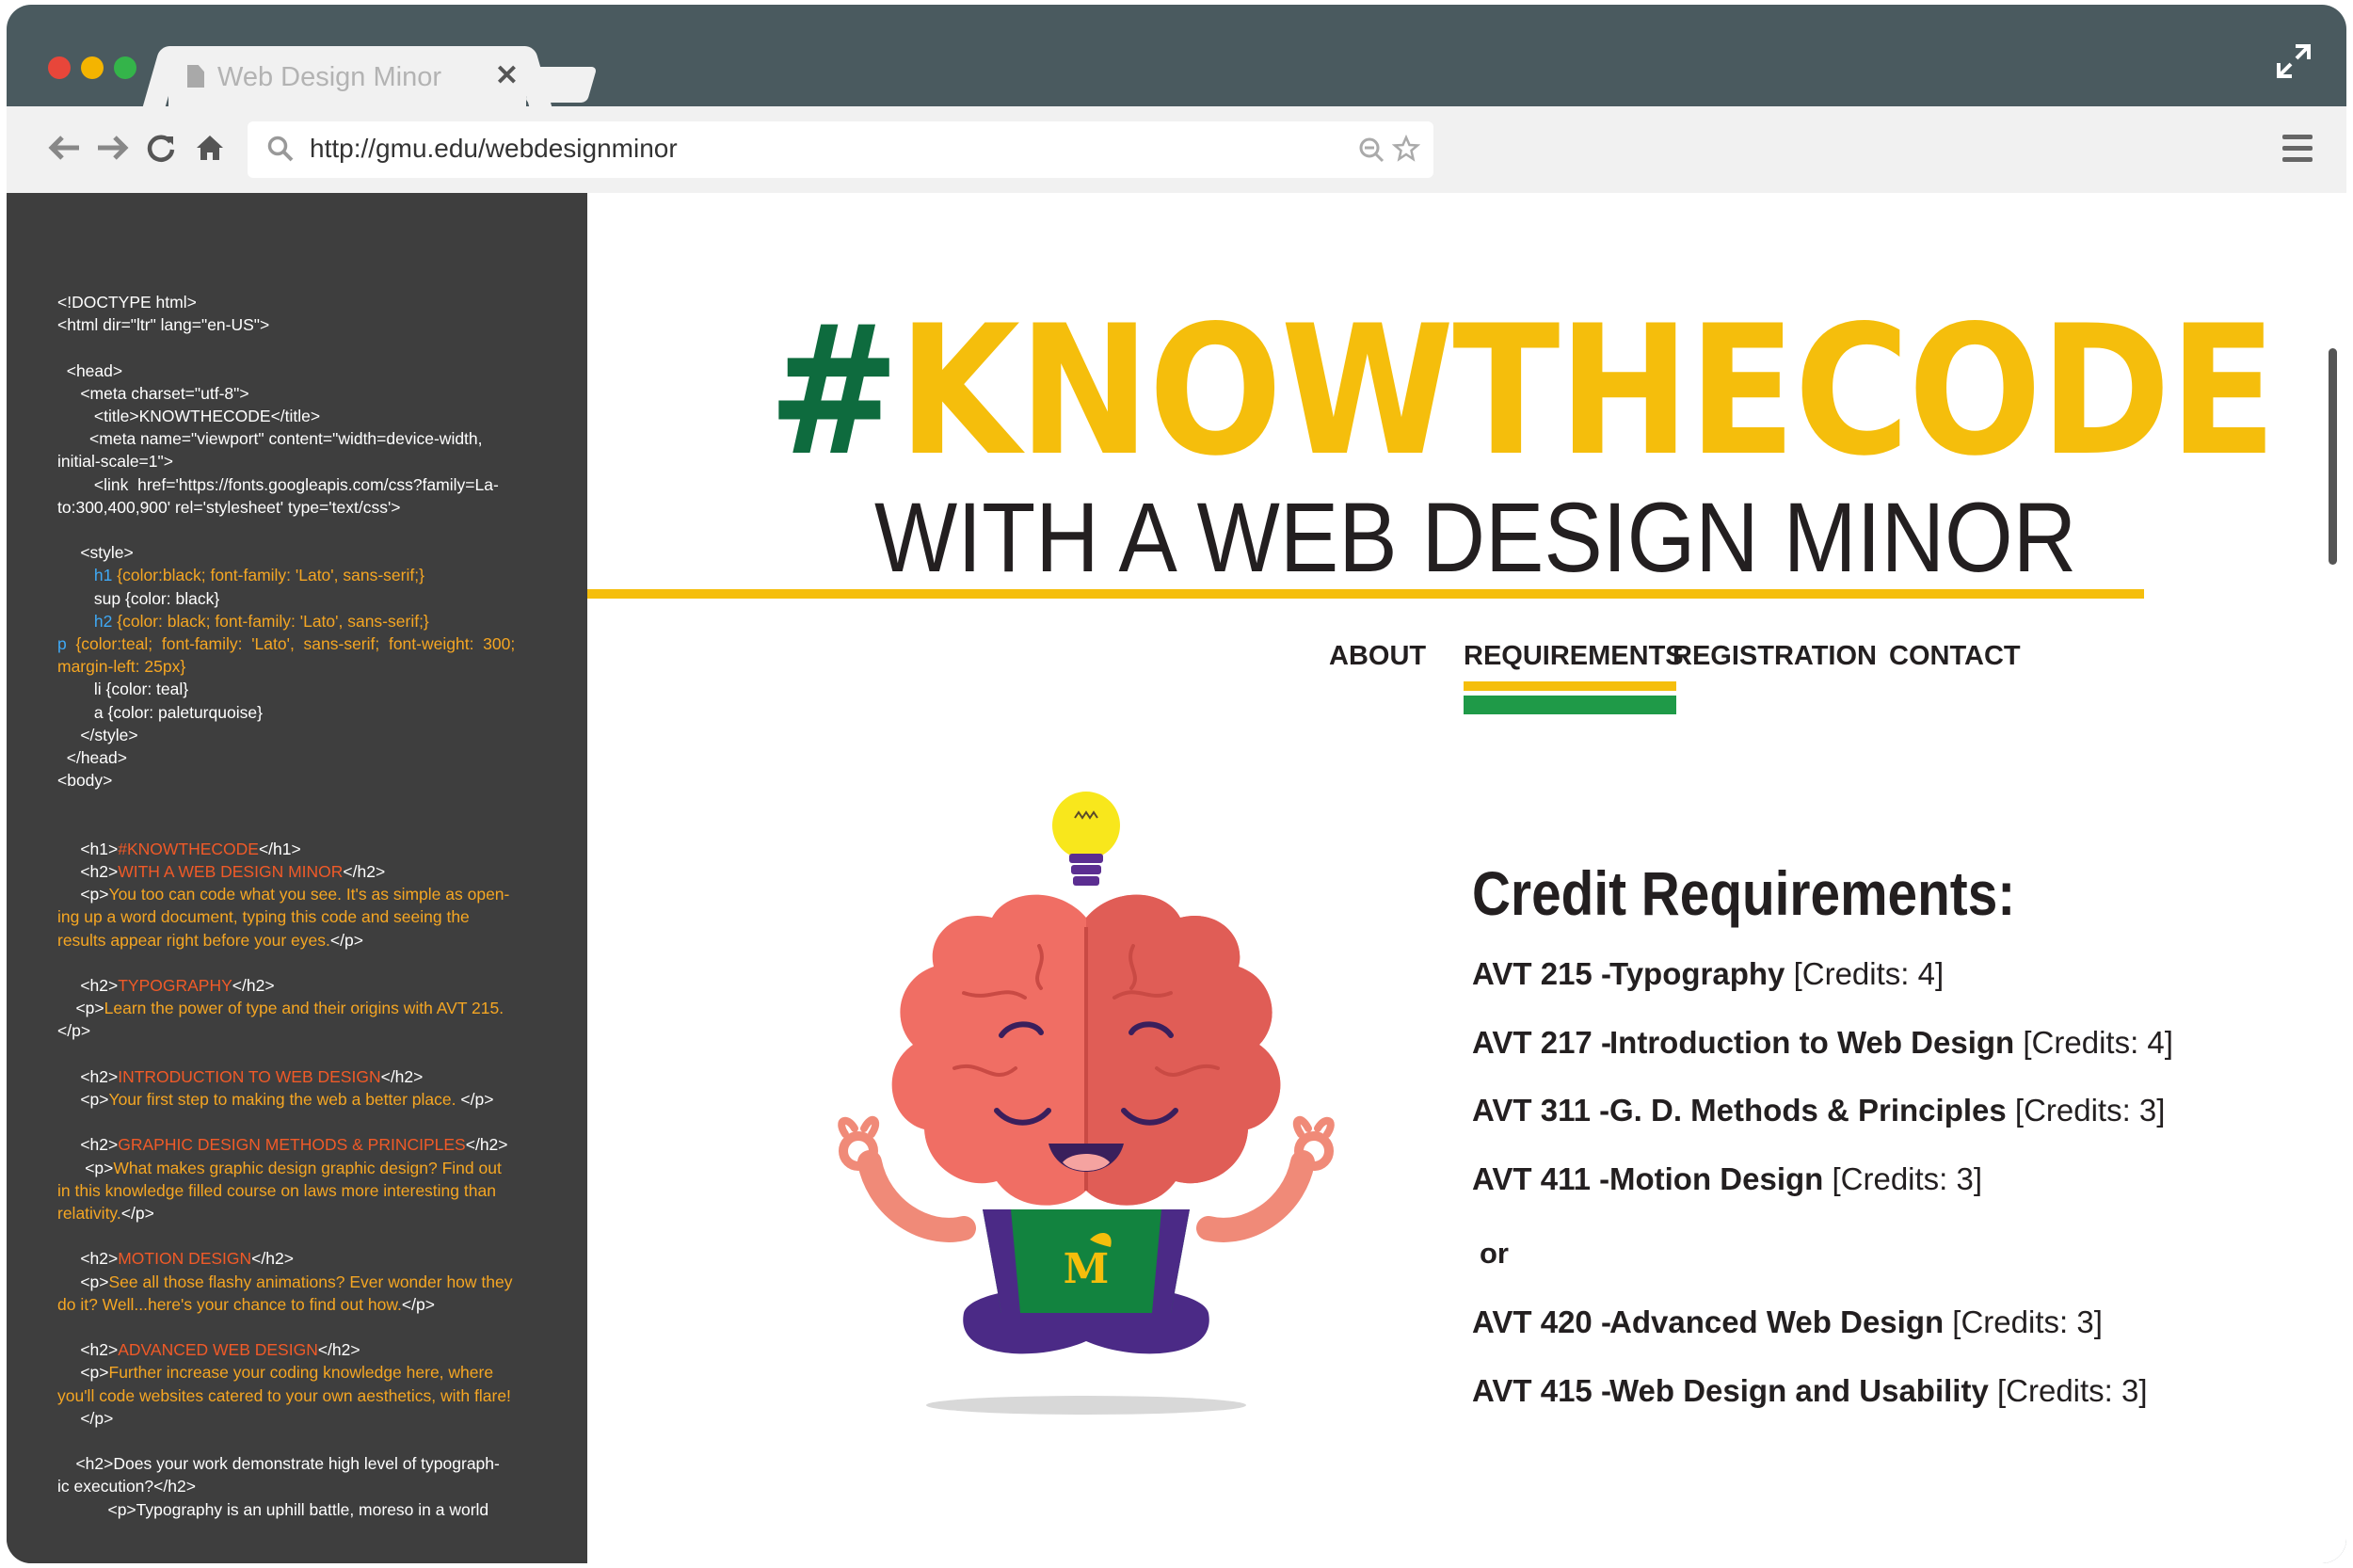 Image resolution: width=2353 pixels, height=1568 pixels. Describe the element at coordinates (304, 371) in the screenshot. I see `code-line: <head>` at that location.